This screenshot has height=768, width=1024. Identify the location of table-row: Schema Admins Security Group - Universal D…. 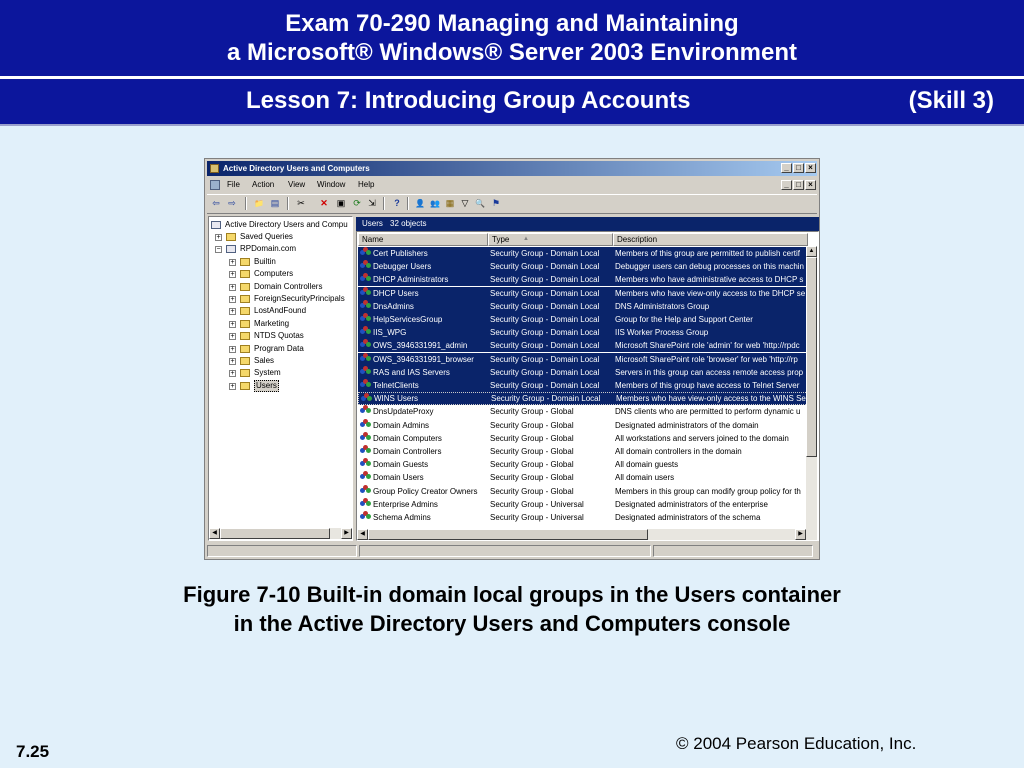
(583, 517).